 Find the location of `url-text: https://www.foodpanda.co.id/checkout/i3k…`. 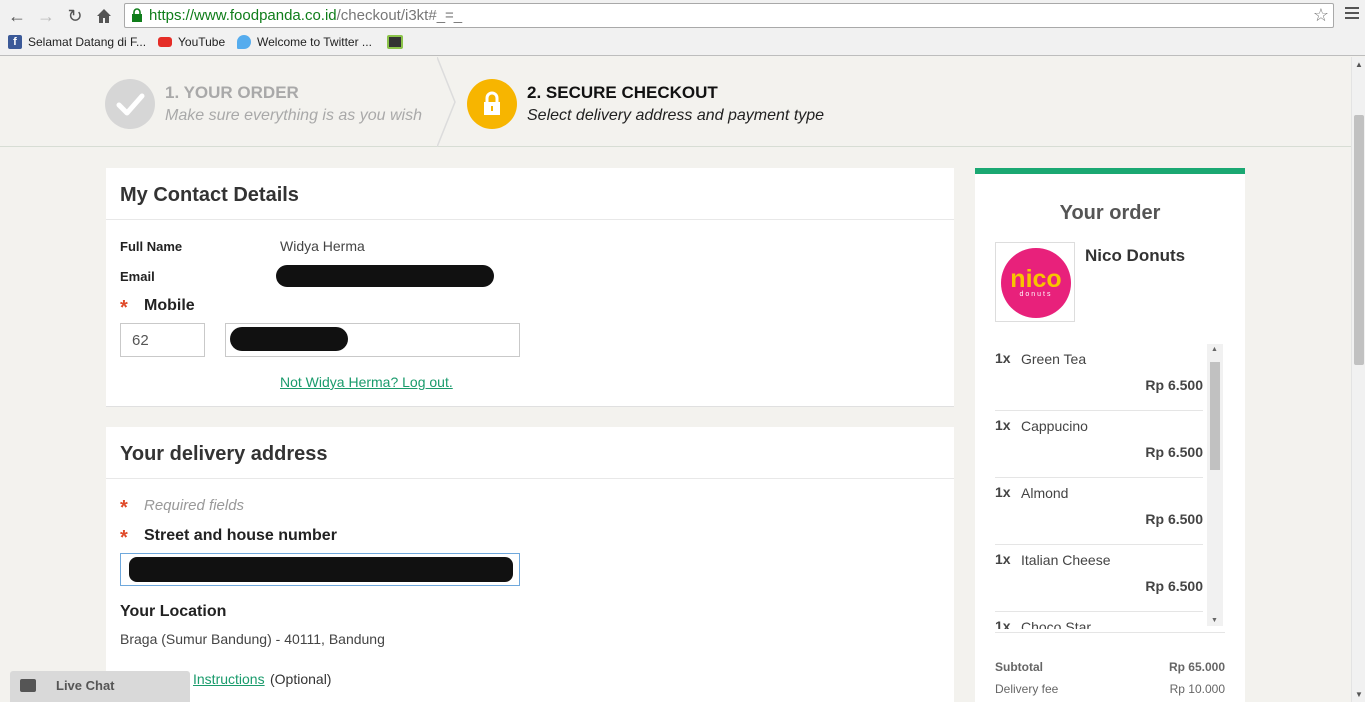

url-text: https://www.foodpanda.co.id/checkout/i3k… is located at coordinates (306, 15).